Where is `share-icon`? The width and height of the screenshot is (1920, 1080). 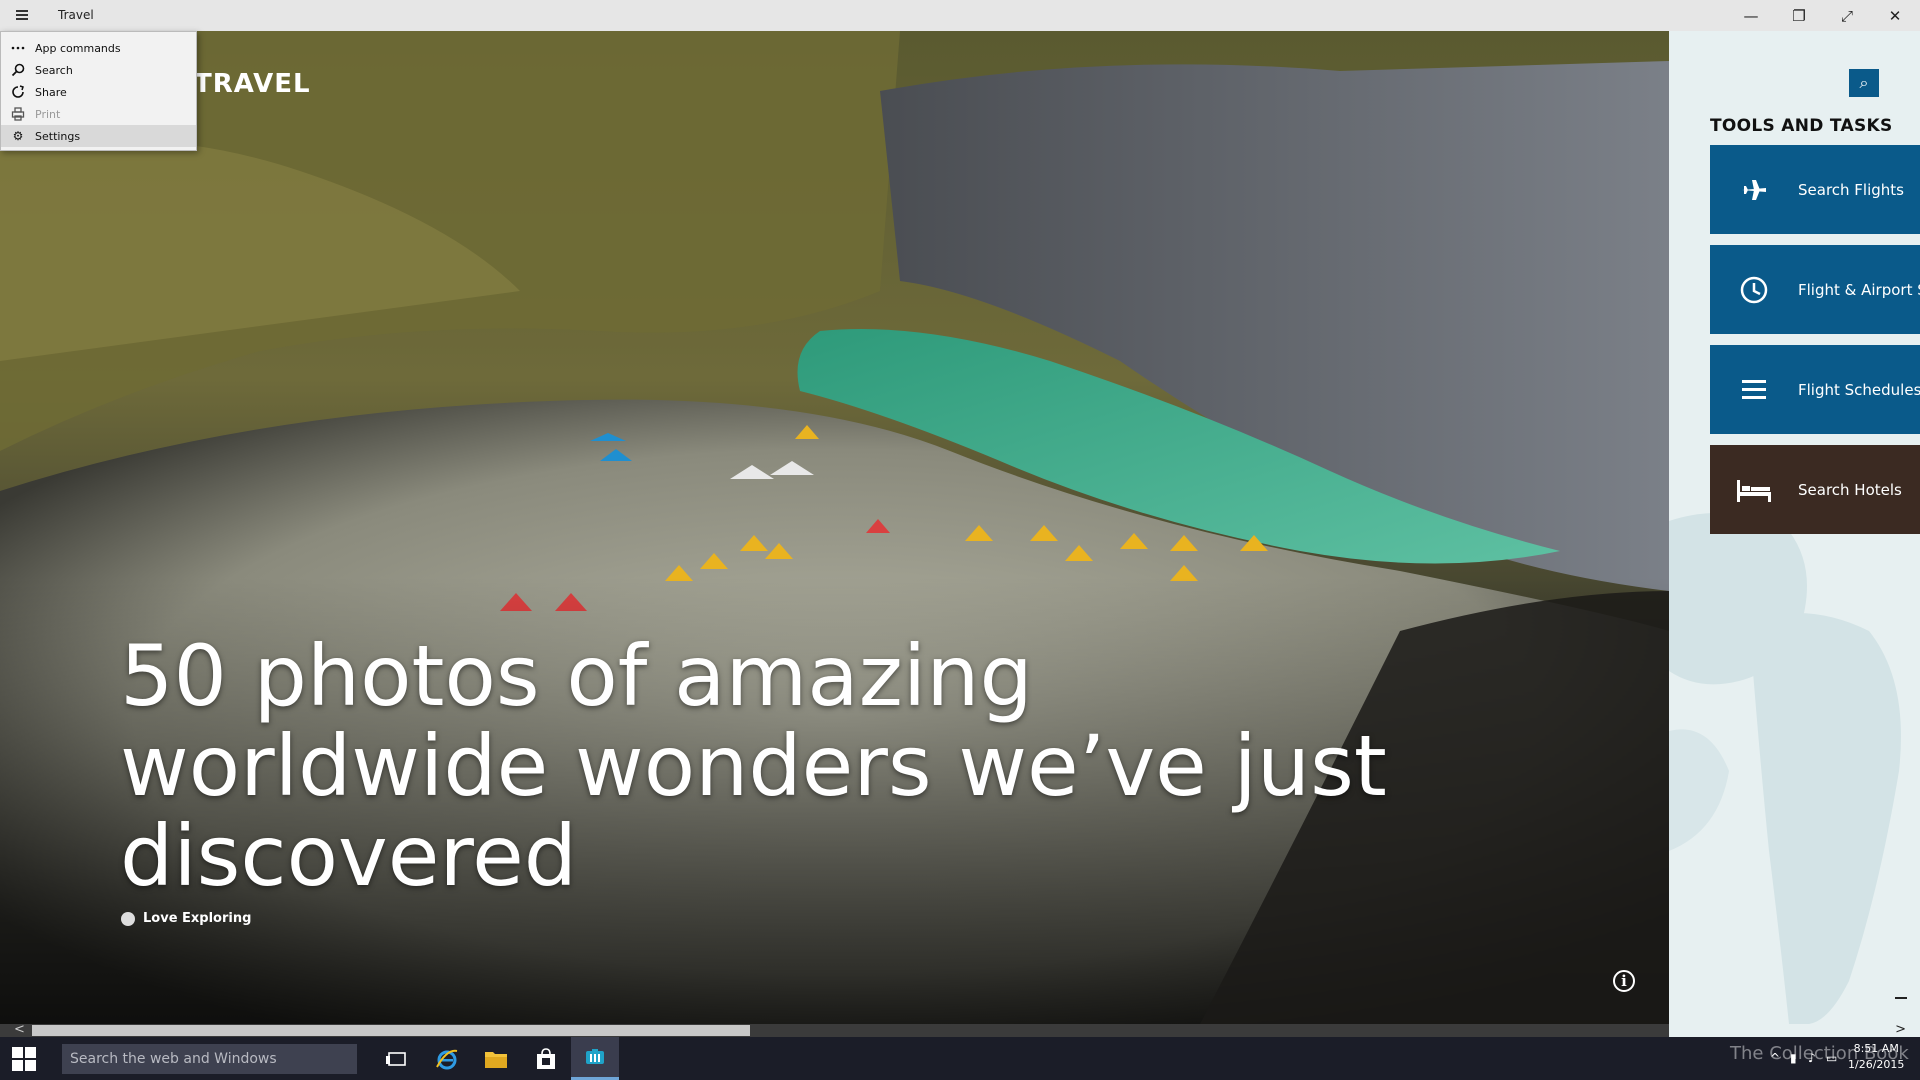 share-icon is located at coordinates (18, 92).